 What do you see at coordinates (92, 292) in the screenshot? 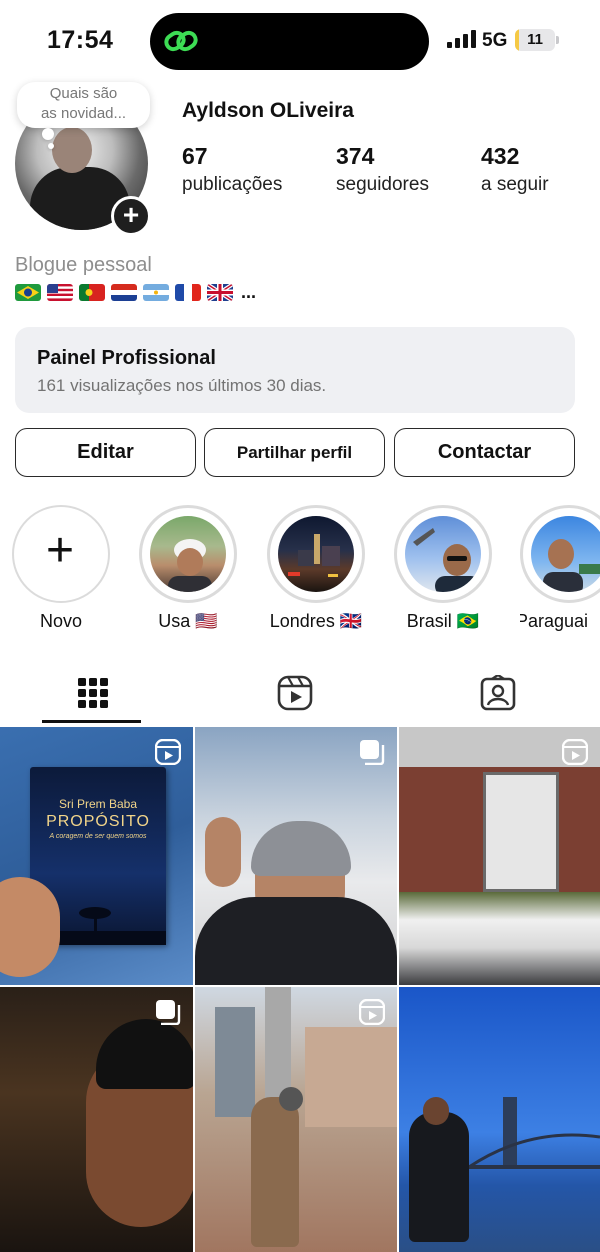
I see `flag-portugal-icon` at bounding box center [92, 292].